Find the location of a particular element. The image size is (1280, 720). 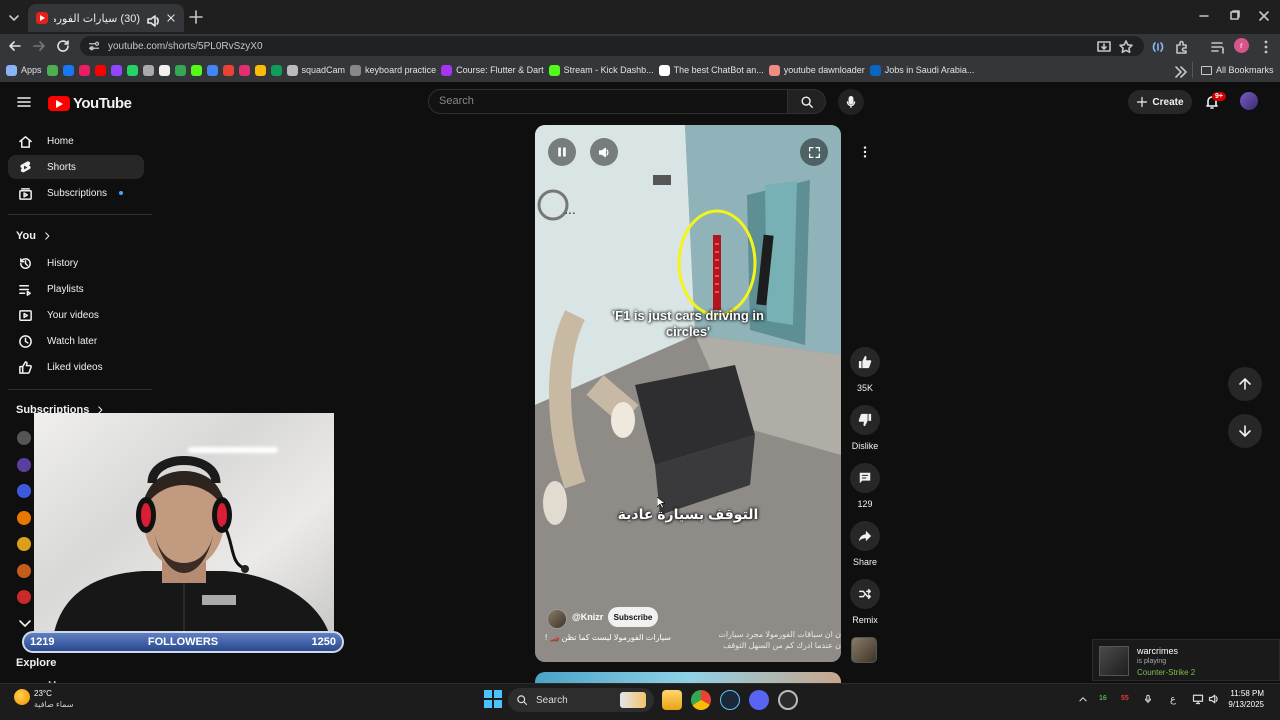

account-avatar is located at coordinates (1249, 101).